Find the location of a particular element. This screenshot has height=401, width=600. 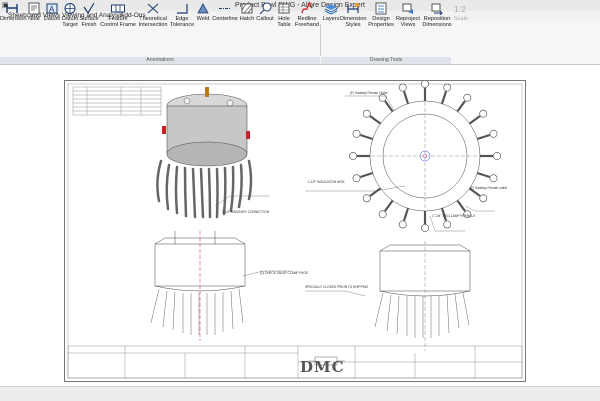

title-block is located at coordinates (295, 362).